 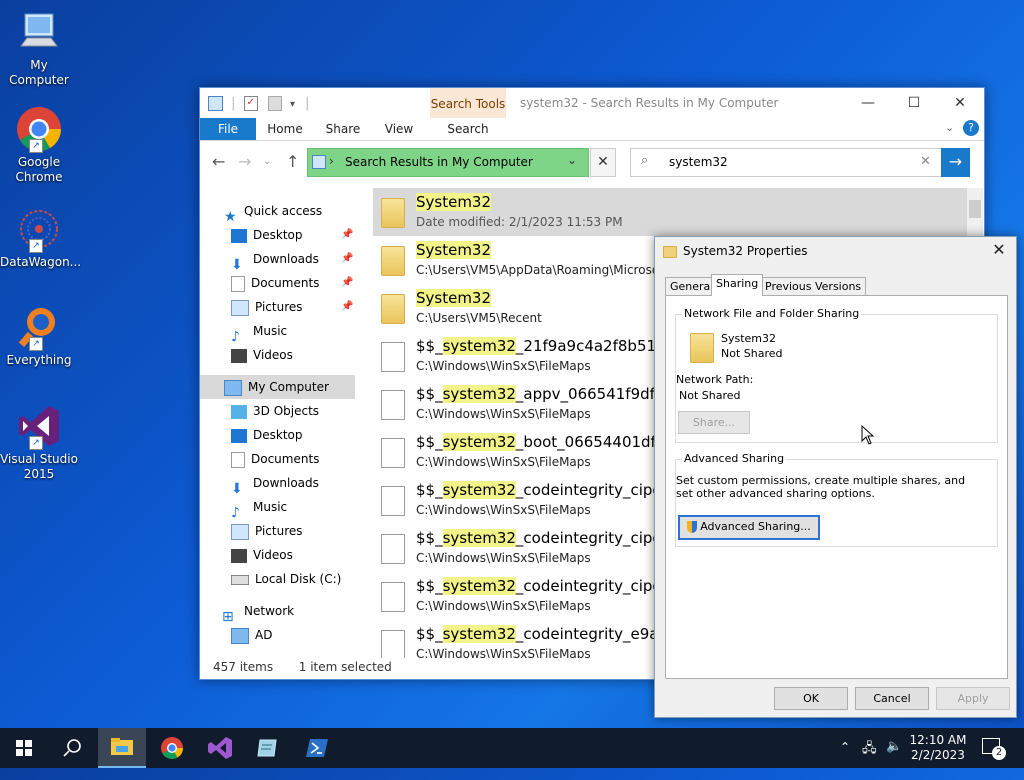 I want to click on quick-access-toolbar: | ✓ ▾ |, so click(x=259, y=103).